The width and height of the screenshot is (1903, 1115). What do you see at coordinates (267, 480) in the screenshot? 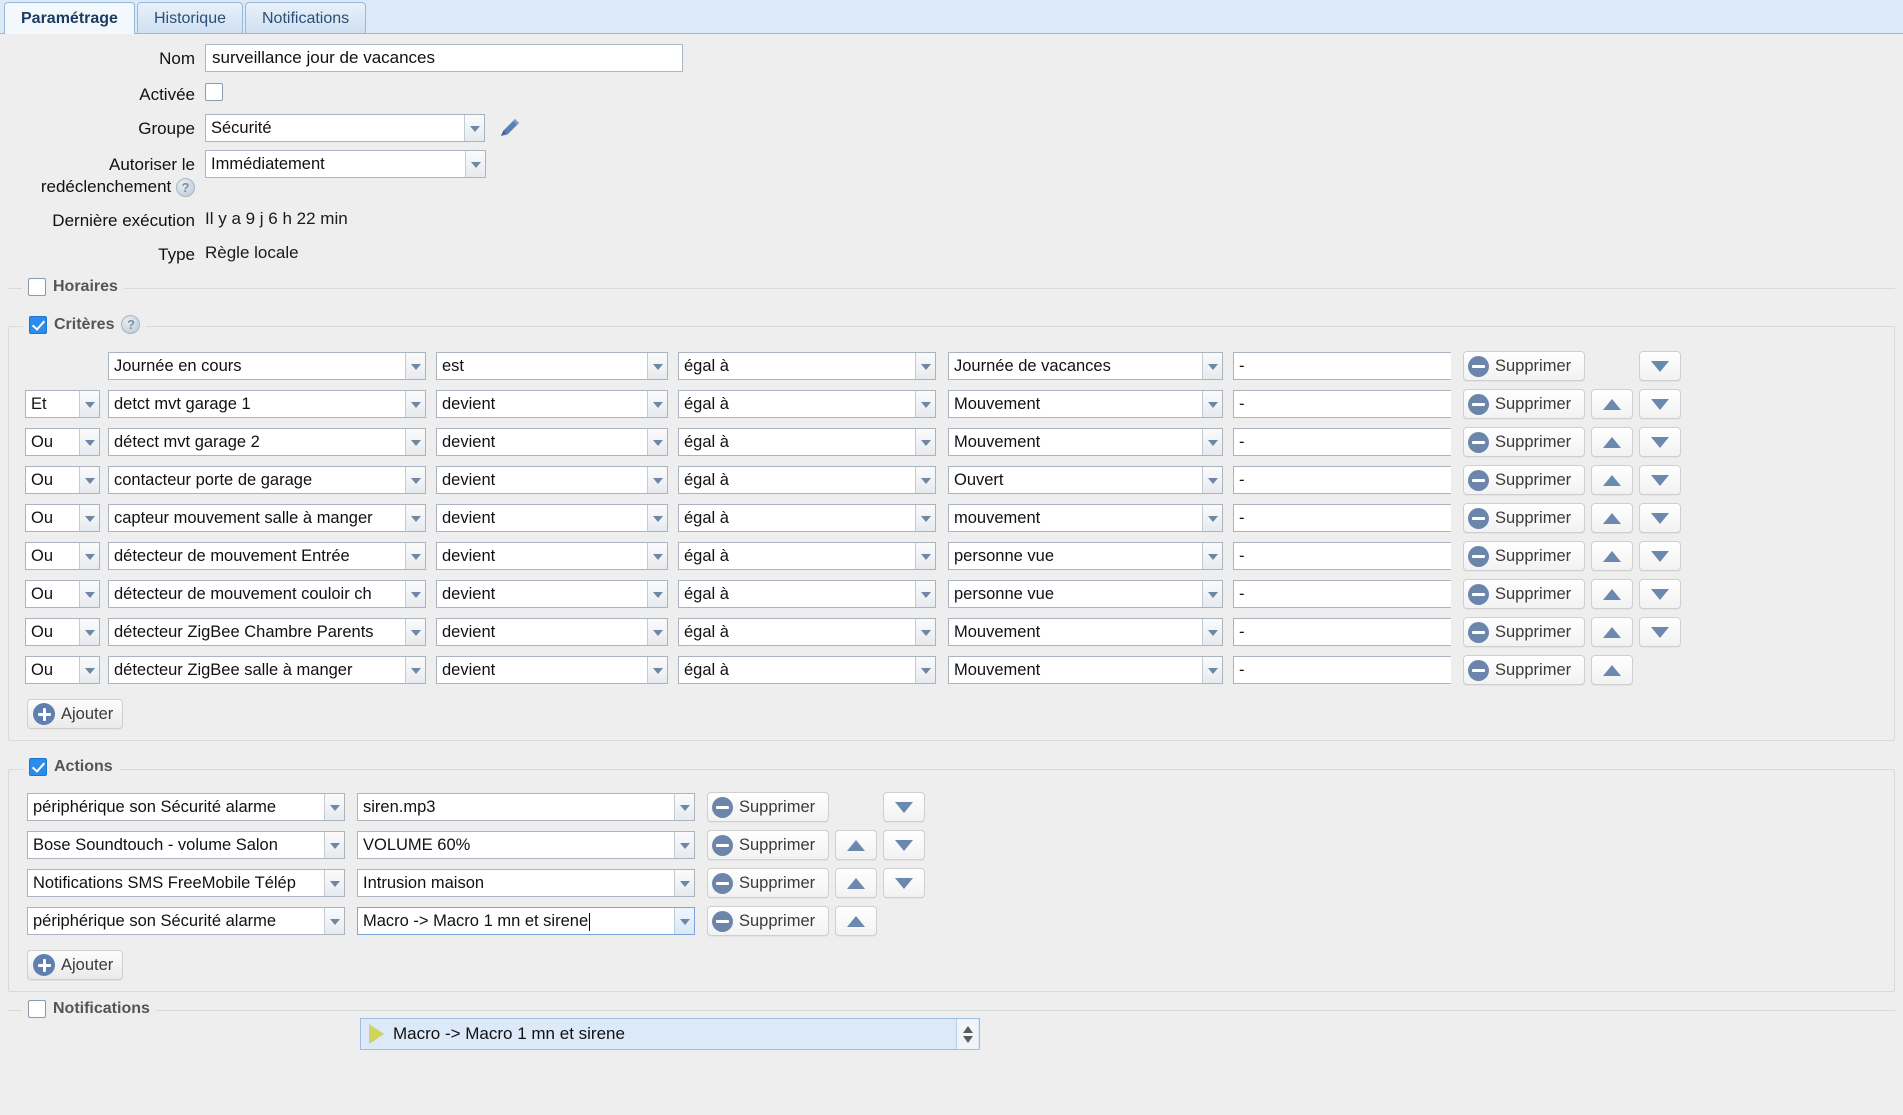
I see `criterion-device-select: contacteur porte de garage` at bounding box center [267, 480].